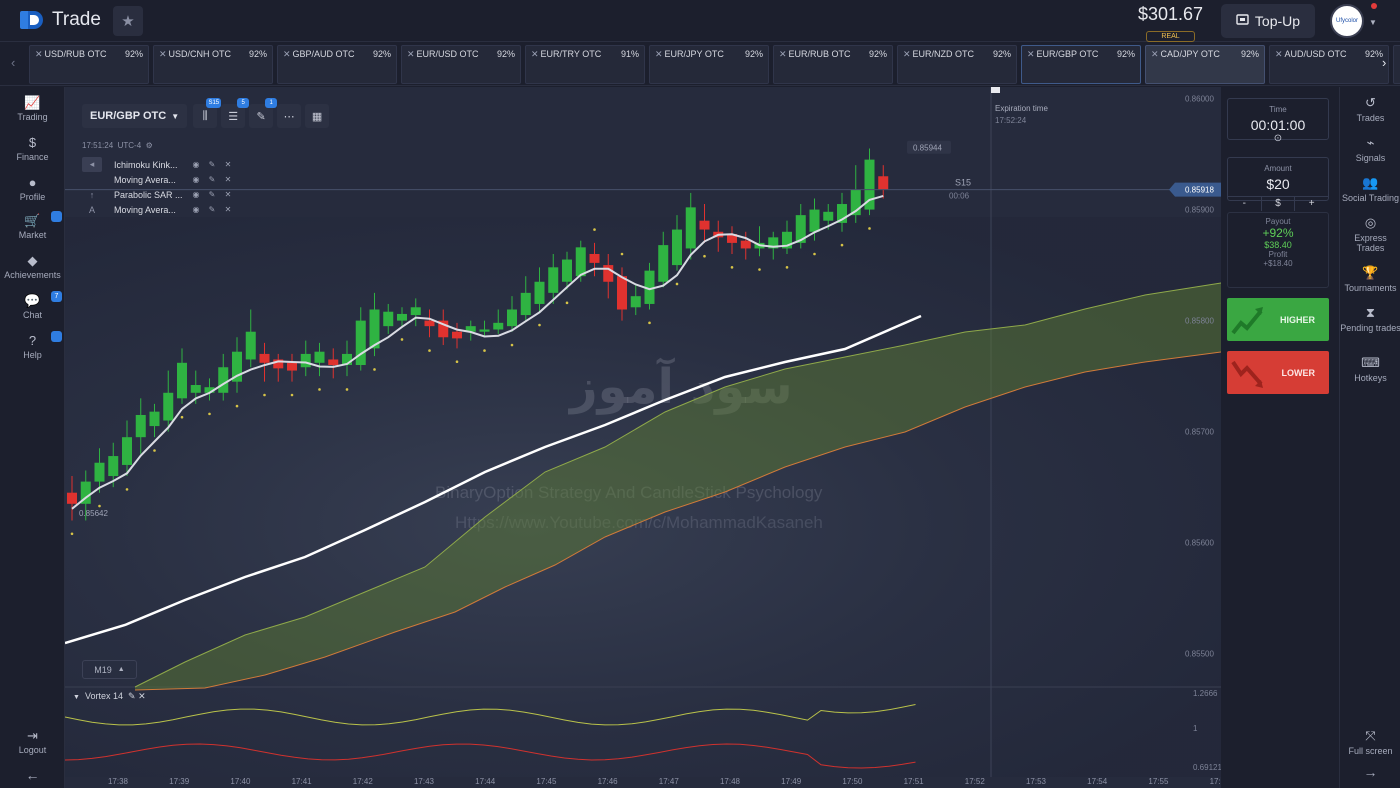 This screenshot has width=1400, height=788. I want to click on asset-tab: ✕ USD/RUB OTC 92%, so click(89, 64).